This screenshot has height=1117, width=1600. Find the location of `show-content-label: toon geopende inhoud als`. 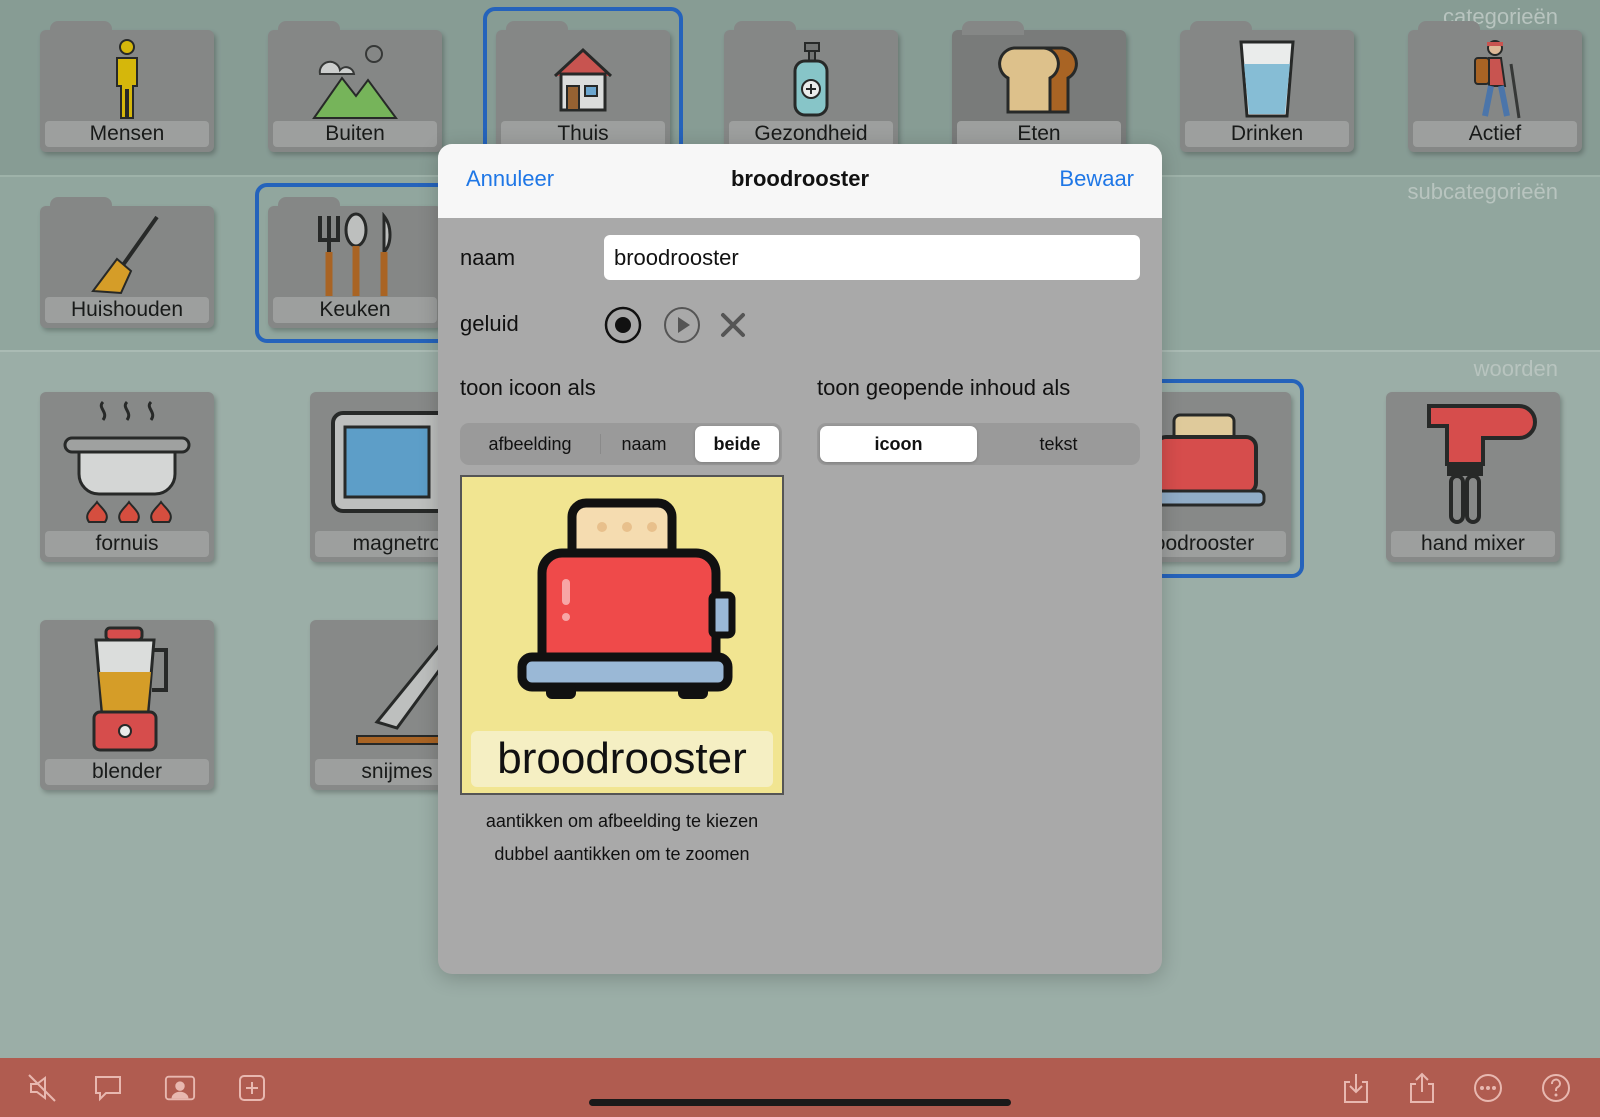

show-content-label: toon geopende inhoud als is located at coordinates (944, 387).